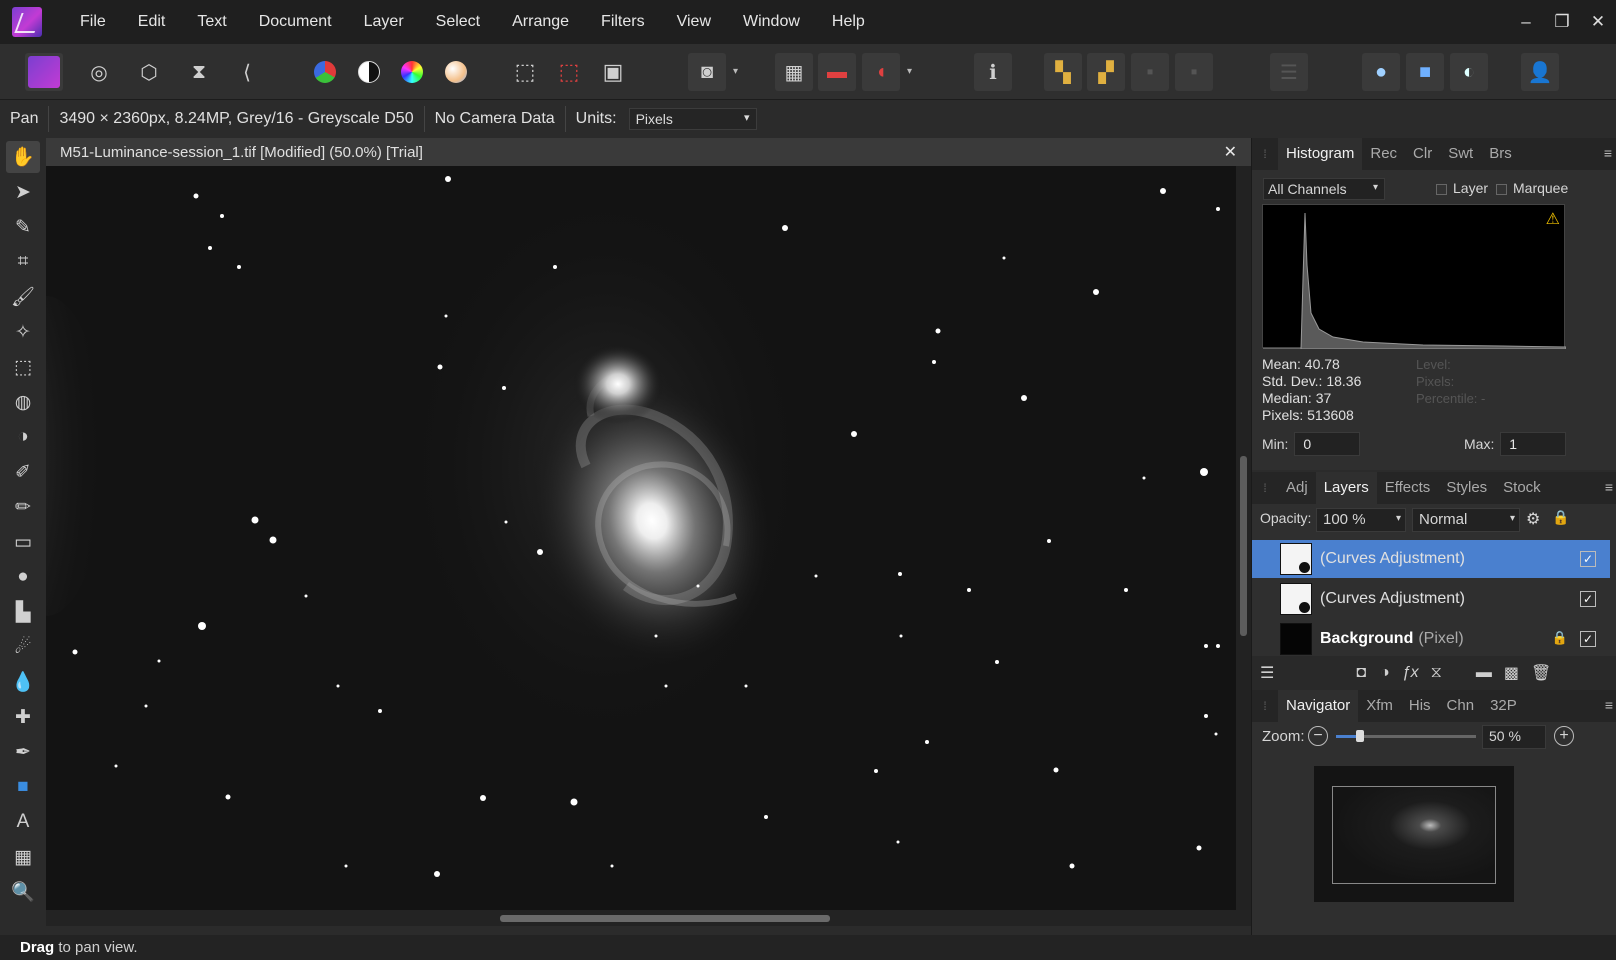  What do you see at coordinates (1318, 736) in the screenshot?
I see `zoom-out-icon: −` at bounding box center [1318, 736].